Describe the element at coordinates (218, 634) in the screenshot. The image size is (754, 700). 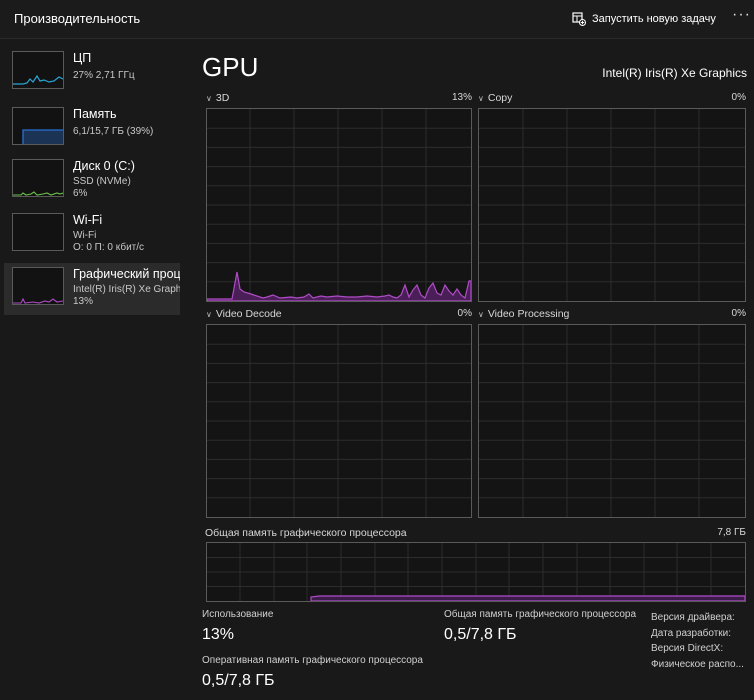
I see `usage-value: 13%` at that location.